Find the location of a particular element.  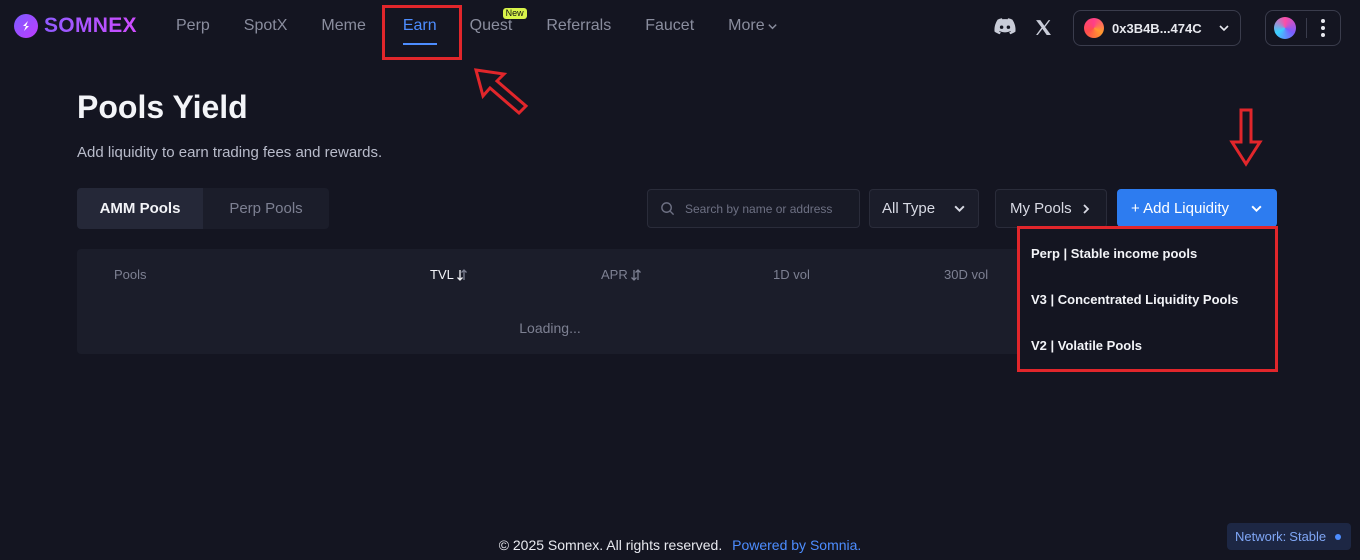

status-dot-icon is located at coordinates (1338, 536).